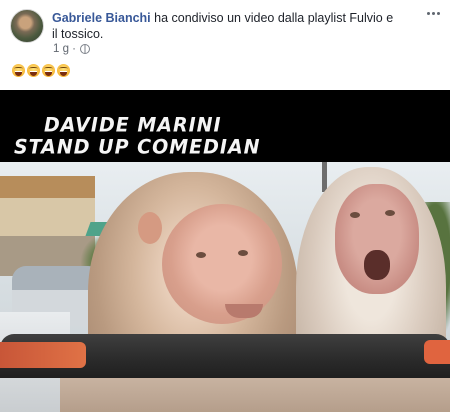 This screenshot has height=412, width=450. I want to click on author-avatar, so click(27, 26).